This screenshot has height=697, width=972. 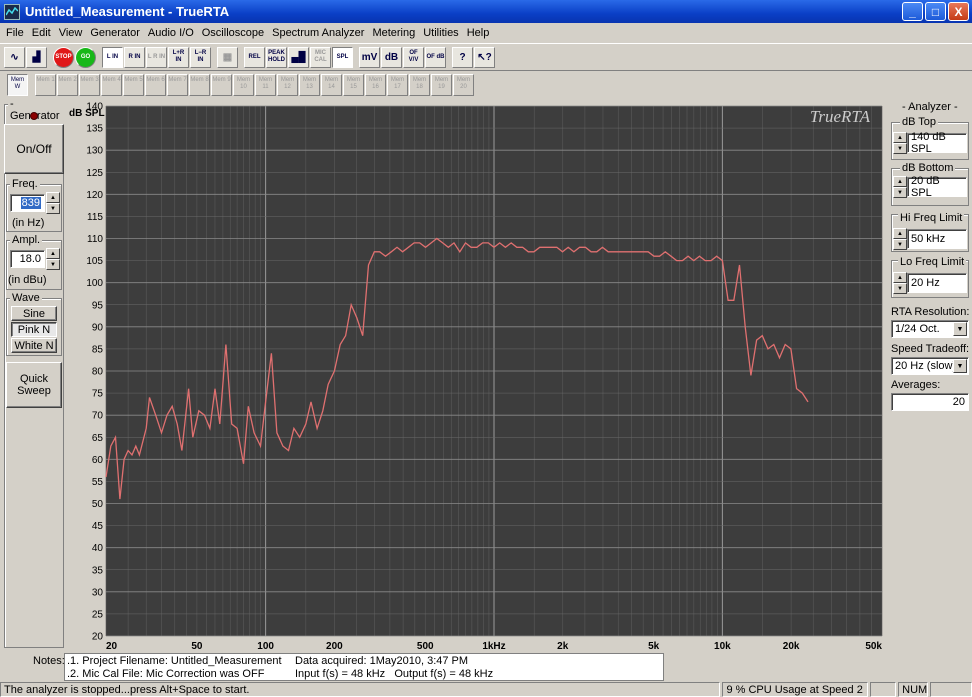 I want to click on left-in-button: L IN, so click(x=112, y=57).